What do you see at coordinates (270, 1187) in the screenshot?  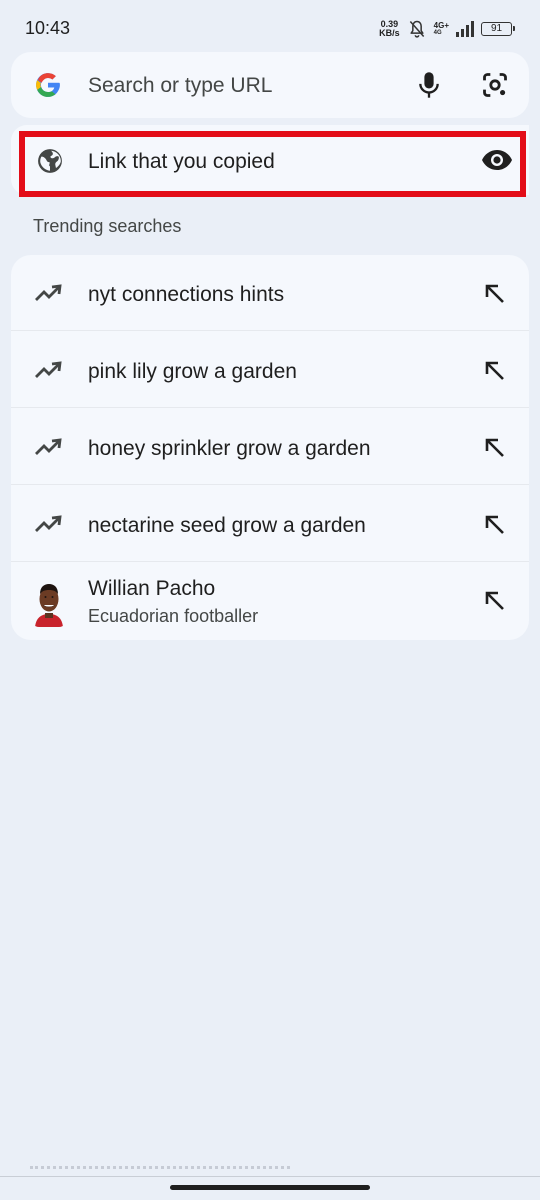 I see `gesture-nav-handle` at bounding box center [270, 1187].